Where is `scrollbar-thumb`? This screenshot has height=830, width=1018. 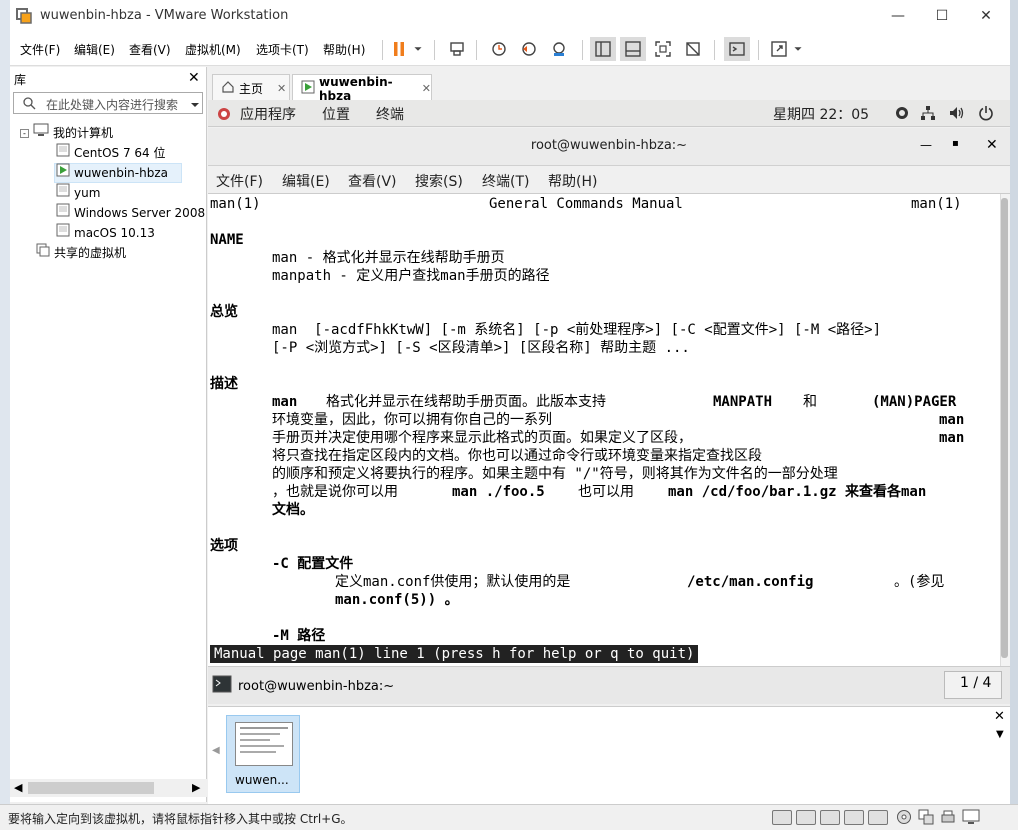 scrollbar-thumb is located at coordinates (91, 788).